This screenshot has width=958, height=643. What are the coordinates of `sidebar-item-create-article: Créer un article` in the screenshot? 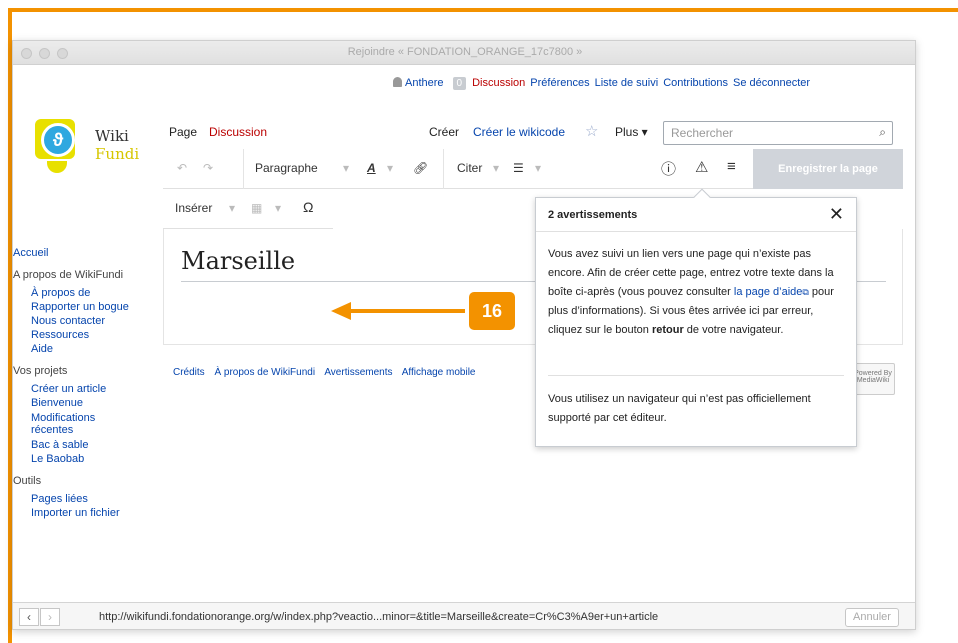 It's located at (92, 389).